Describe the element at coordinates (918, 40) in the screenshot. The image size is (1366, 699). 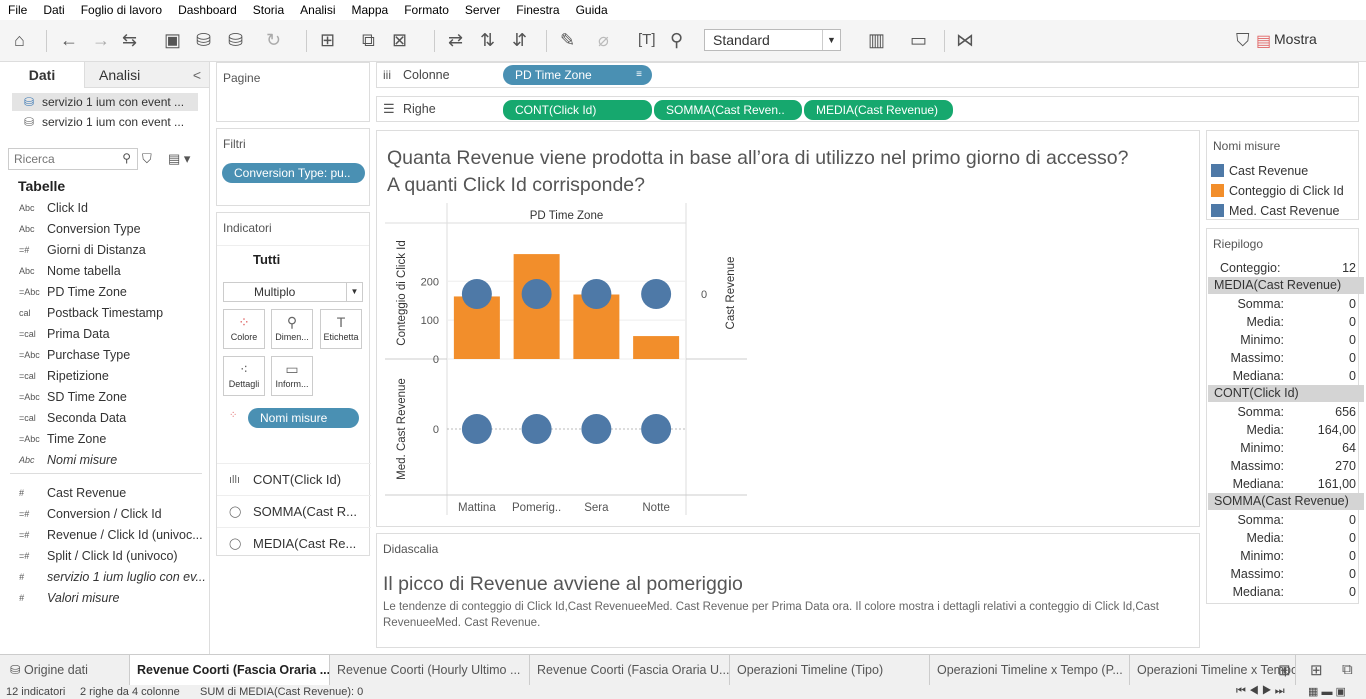
I see `presentation-icon: ▭` at that location.